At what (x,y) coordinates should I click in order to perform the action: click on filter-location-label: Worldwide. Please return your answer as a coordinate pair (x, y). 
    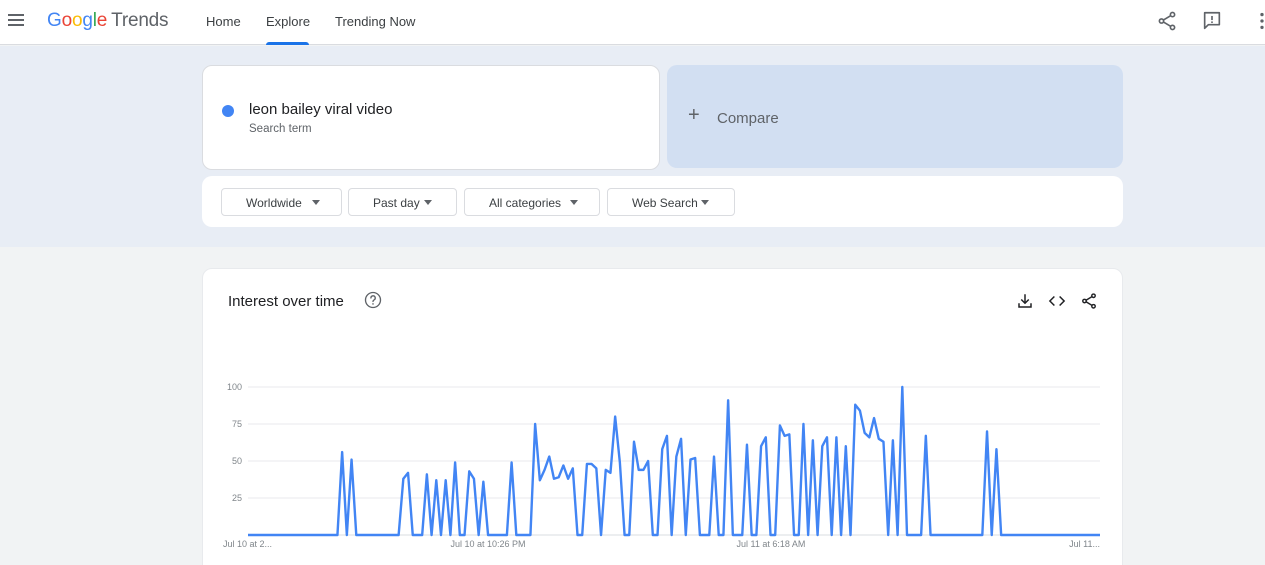
    Looking at the image, I should click on (274, 203).